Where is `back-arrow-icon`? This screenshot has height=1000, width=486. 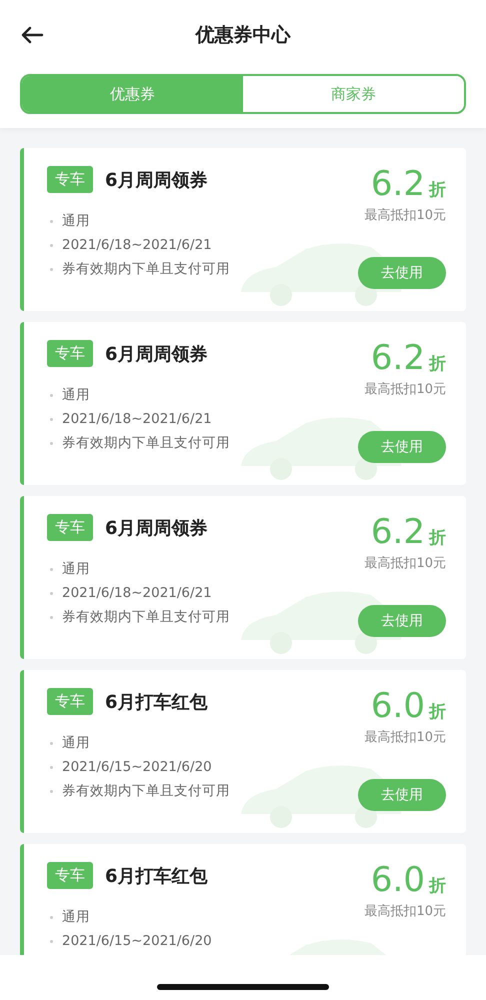 back-arrow-icon is located at coordinates (32, 35).